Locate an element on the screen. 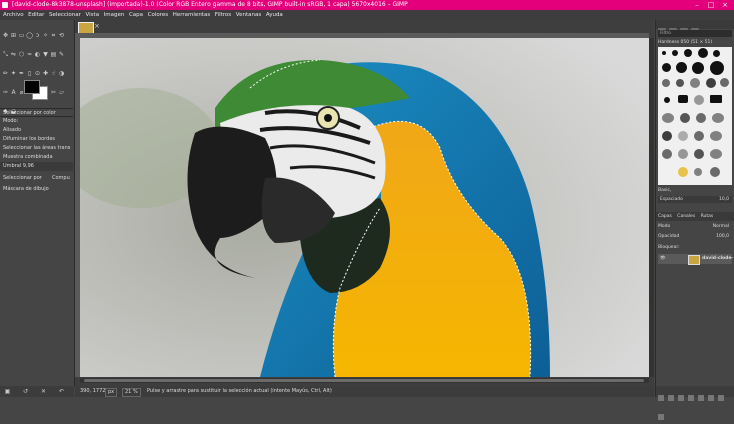 The height and width of the screenshot is (424, 734). gradient-tool-icon: ▤ is located at coordinates (53, 54).